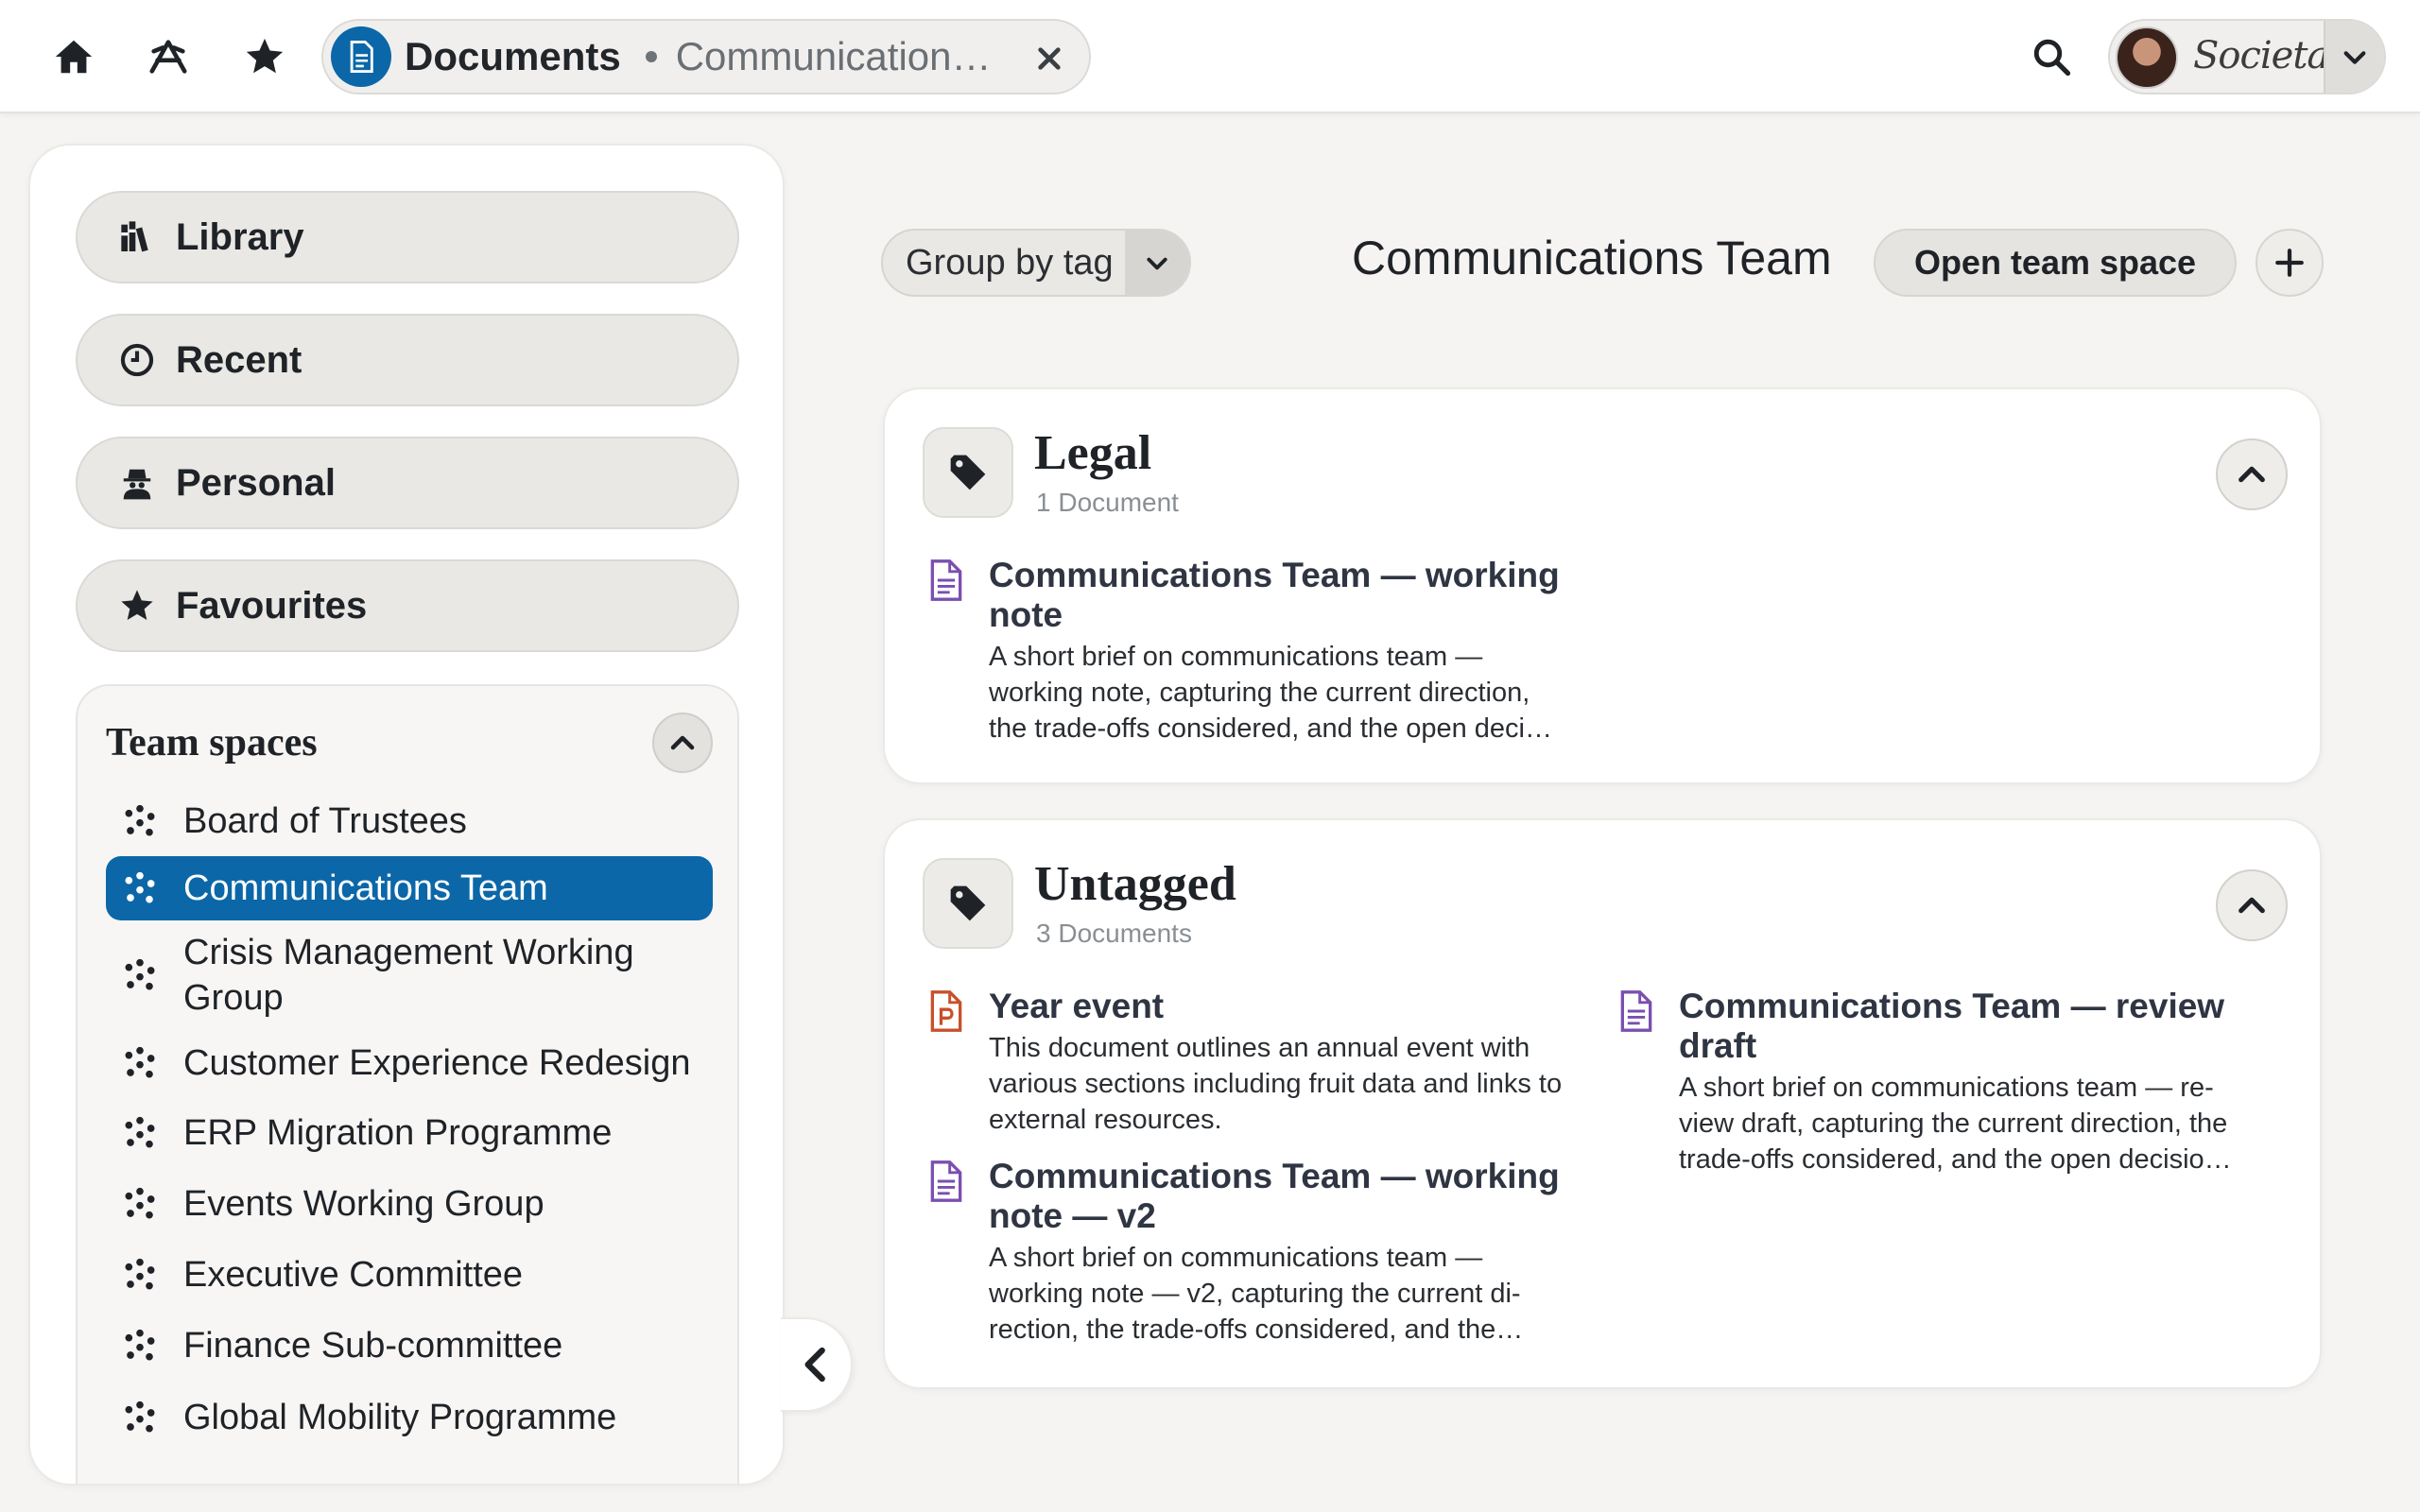 This screenshot has width=2420, height=1512. I want to click on group-title: Untagged, so click(1135, 884).